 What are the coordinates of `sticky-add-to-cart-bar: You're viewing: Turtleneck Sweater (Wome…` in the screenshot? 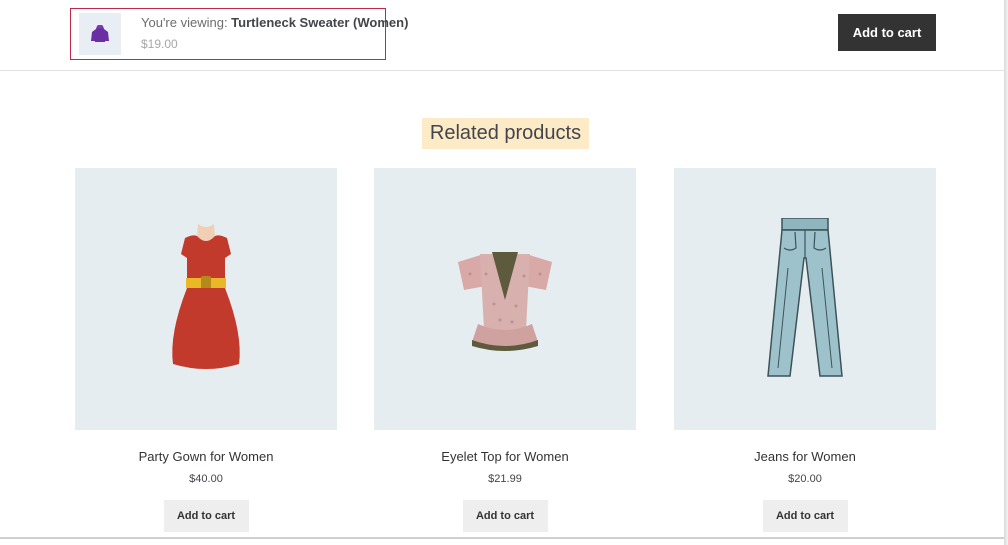 It's located at (502, 35).